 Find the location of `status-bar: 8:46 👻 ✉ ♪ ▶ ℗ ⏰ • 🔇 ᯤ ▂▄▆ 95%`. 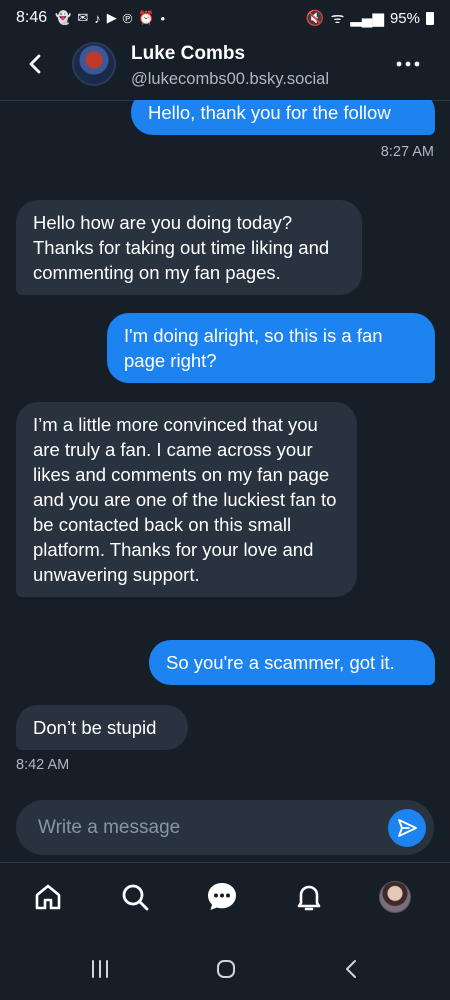

status-bar: 8:46 👻 ✉ ♪ ▶ ℗ ⏰ • 🔇 ᯤ ▂▄▆ 95% is located at coordinates (225, 18).